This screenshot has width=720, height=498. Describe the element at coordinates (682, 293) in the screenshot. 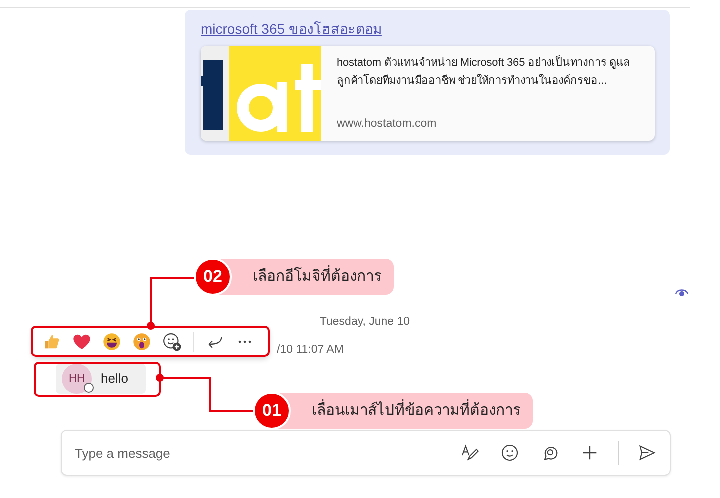

I see `seen-icon` at that location.